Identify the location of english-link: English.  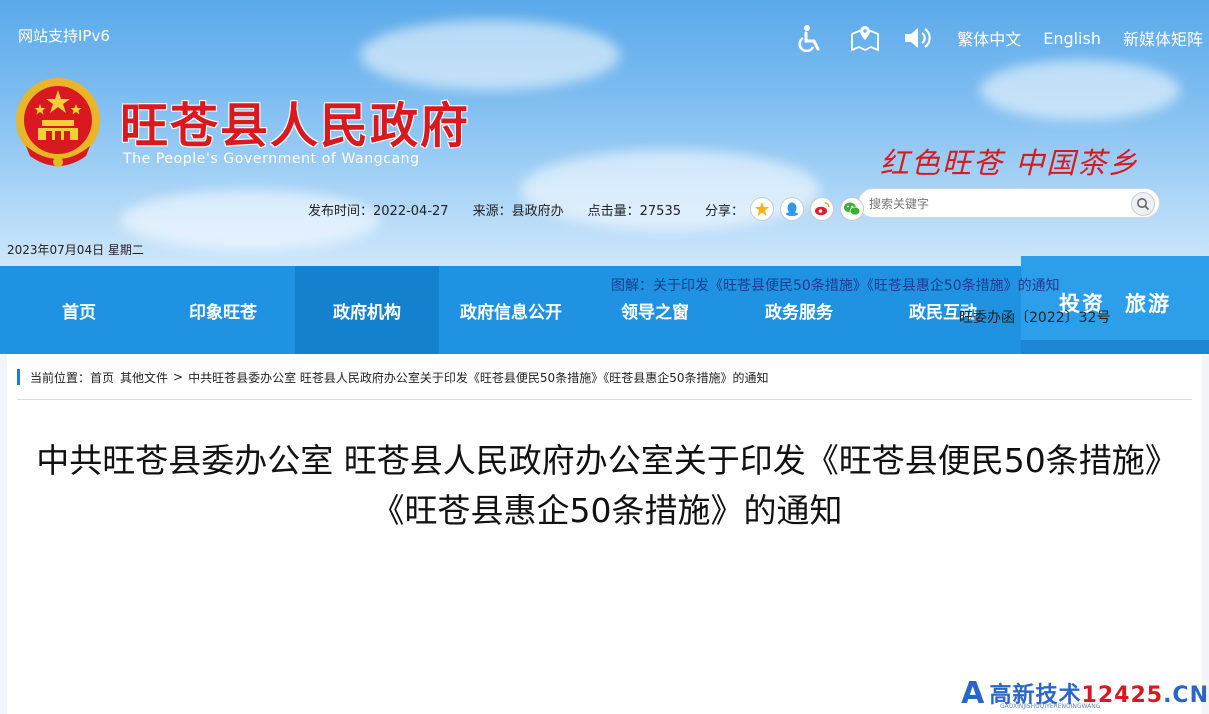
(1072, 38).